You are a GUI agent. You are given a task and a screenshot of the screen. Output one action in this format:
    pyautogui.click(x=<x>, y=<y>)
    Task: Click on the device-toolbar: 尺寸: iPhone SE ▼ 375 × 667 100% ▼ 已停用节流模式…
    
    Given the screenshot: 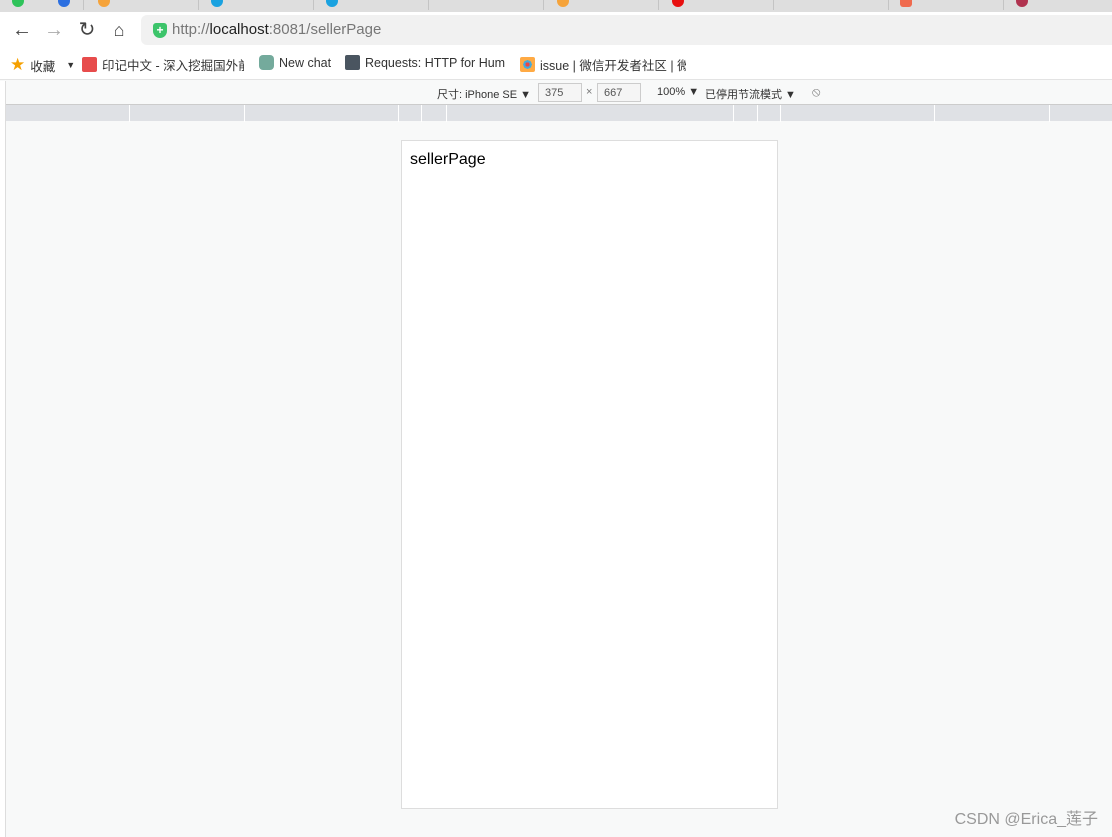 What is the action you would take?
    pyautogui.click(x=559, y=92)
    